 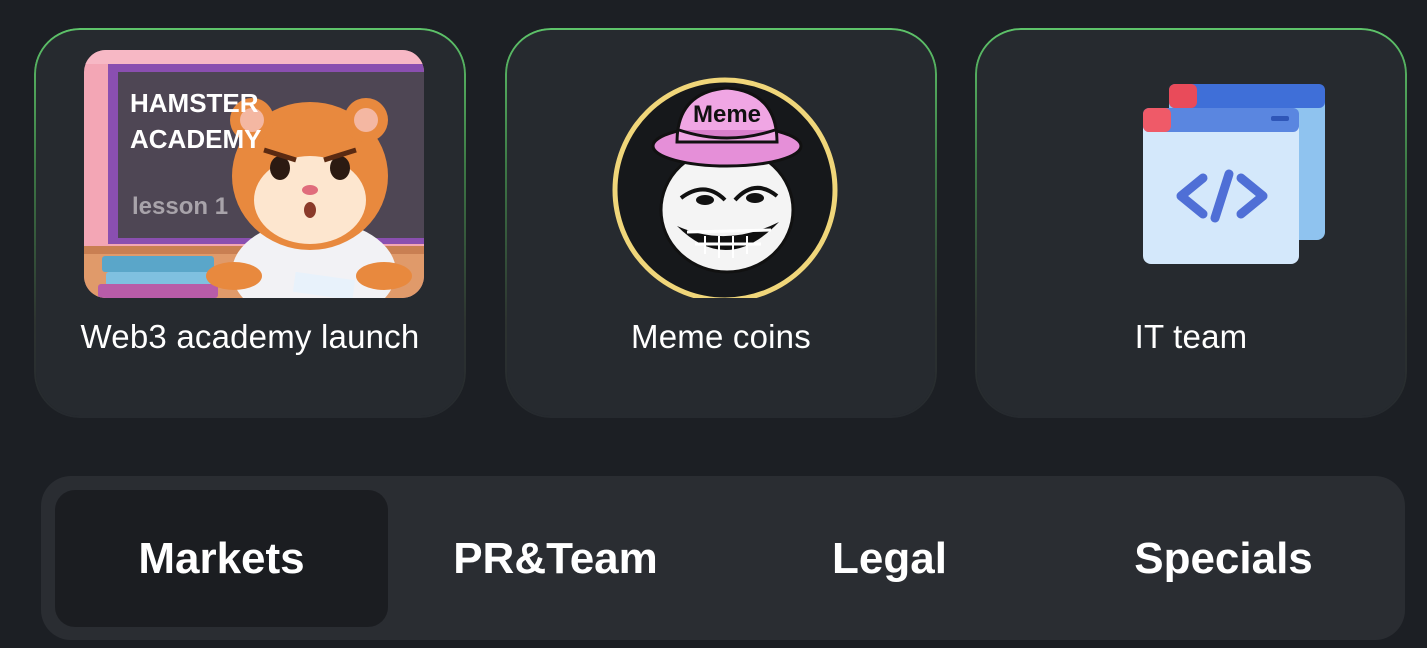 What do you see at coordinates (1223, 558) in the screenshot?
I see `tab-specials: Specials` at bounding box center [1223, 558].